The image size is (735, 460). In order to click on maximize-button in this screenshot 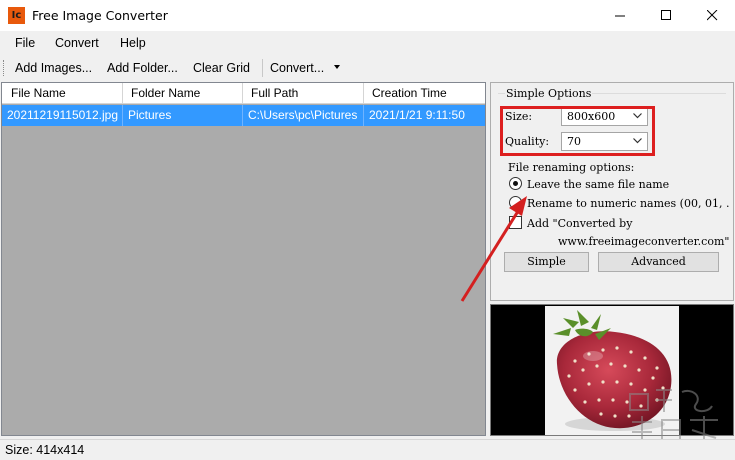, I will do `click(666, 15)`.